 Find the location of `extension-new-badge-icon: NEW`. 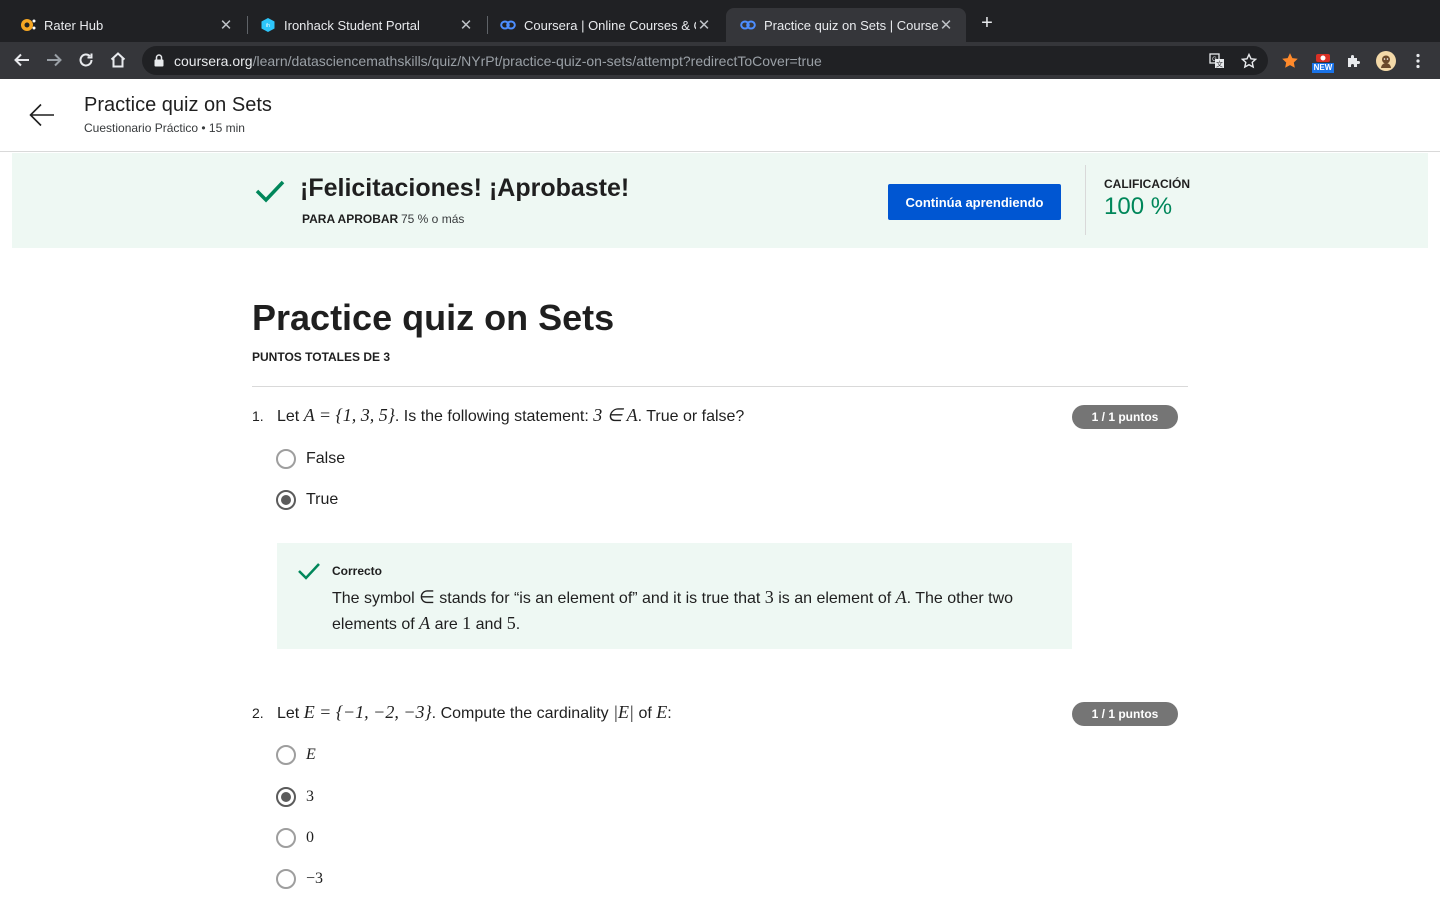

extension-new-badge-icon: NEW is located at coordinates (1323, 62).